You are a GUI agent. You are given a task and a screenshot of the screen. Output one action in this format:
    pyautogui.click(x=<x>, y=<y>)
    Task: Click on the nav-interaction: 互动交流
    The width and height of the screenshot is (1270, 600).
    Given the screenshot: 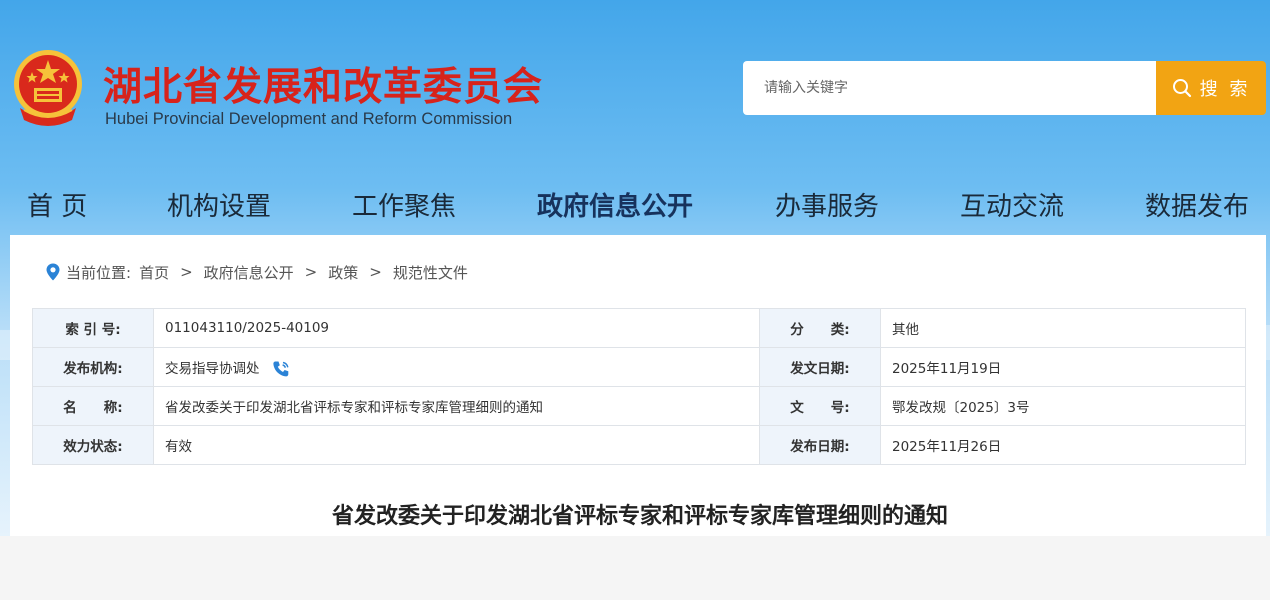 What is the action you would take?
    pyautogui.click(x=1012, y=204)
    